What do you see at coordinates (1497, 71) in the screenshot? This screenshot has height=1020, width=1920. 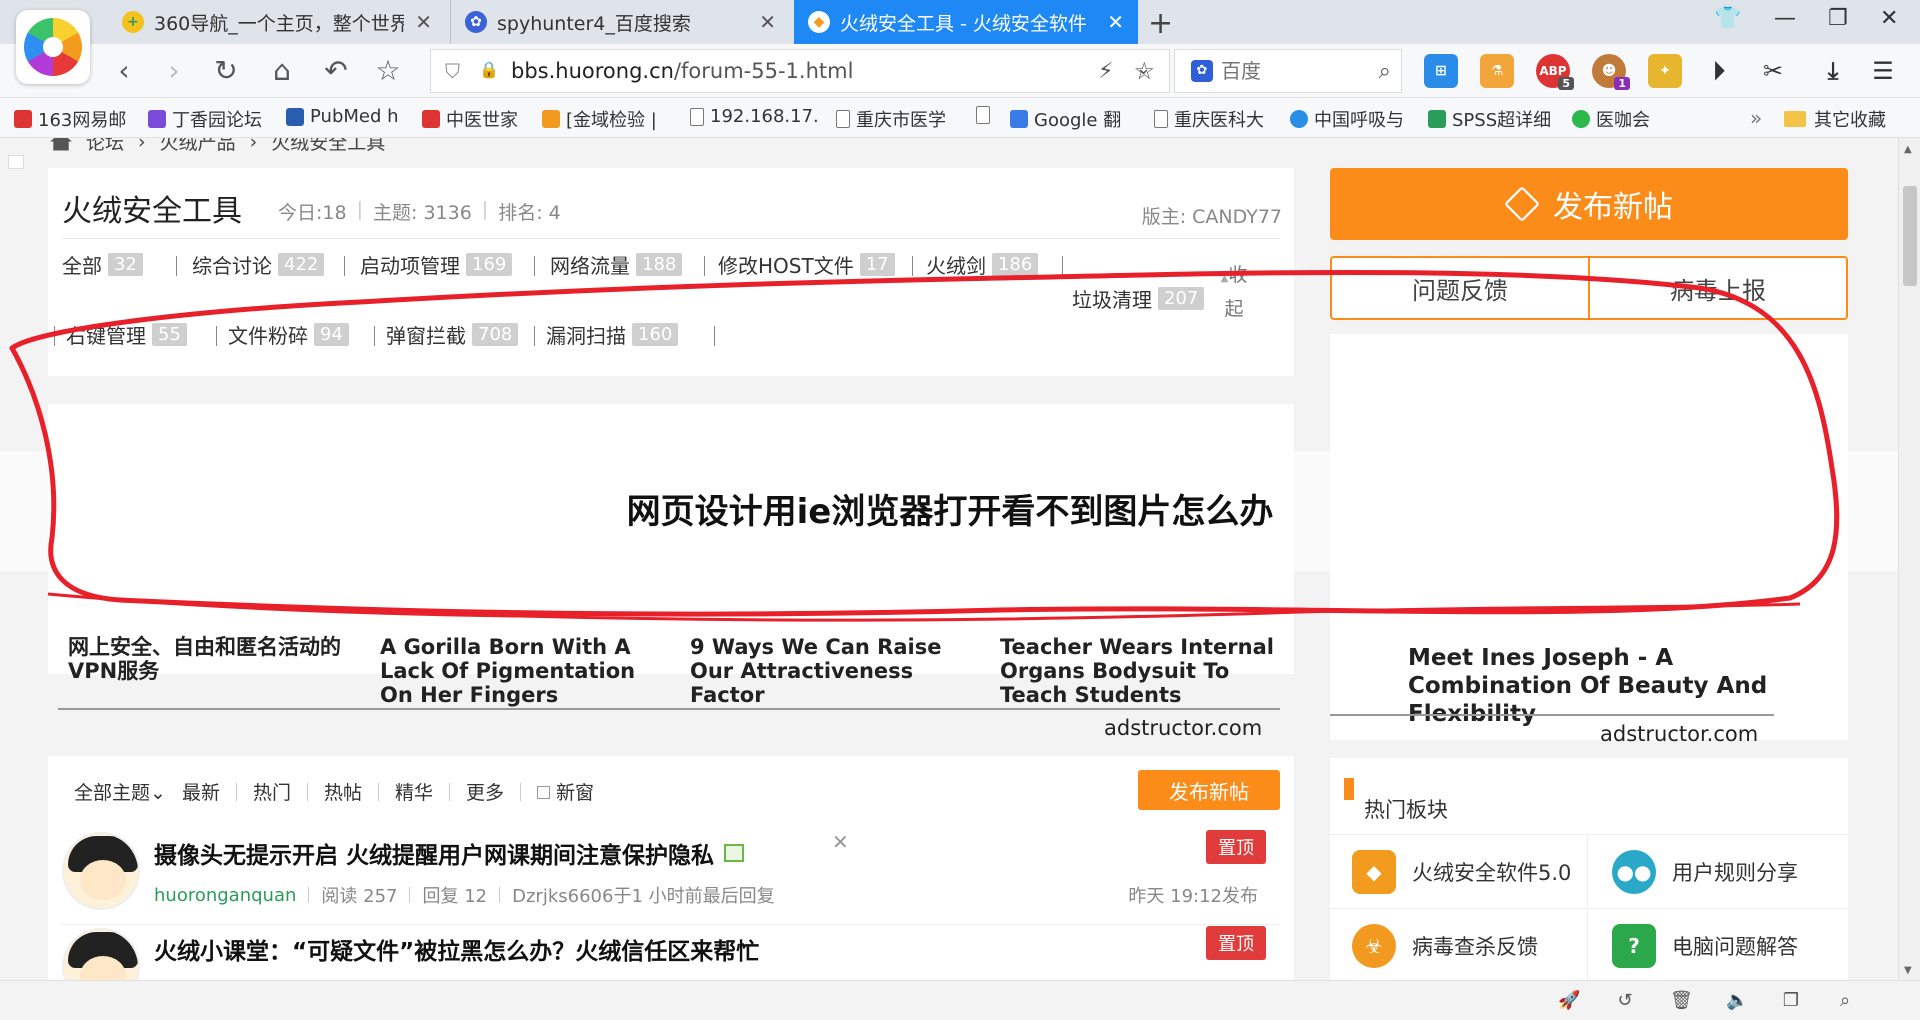 I see `microscope-icon: ⚗` at bounding box center [1497, 71].